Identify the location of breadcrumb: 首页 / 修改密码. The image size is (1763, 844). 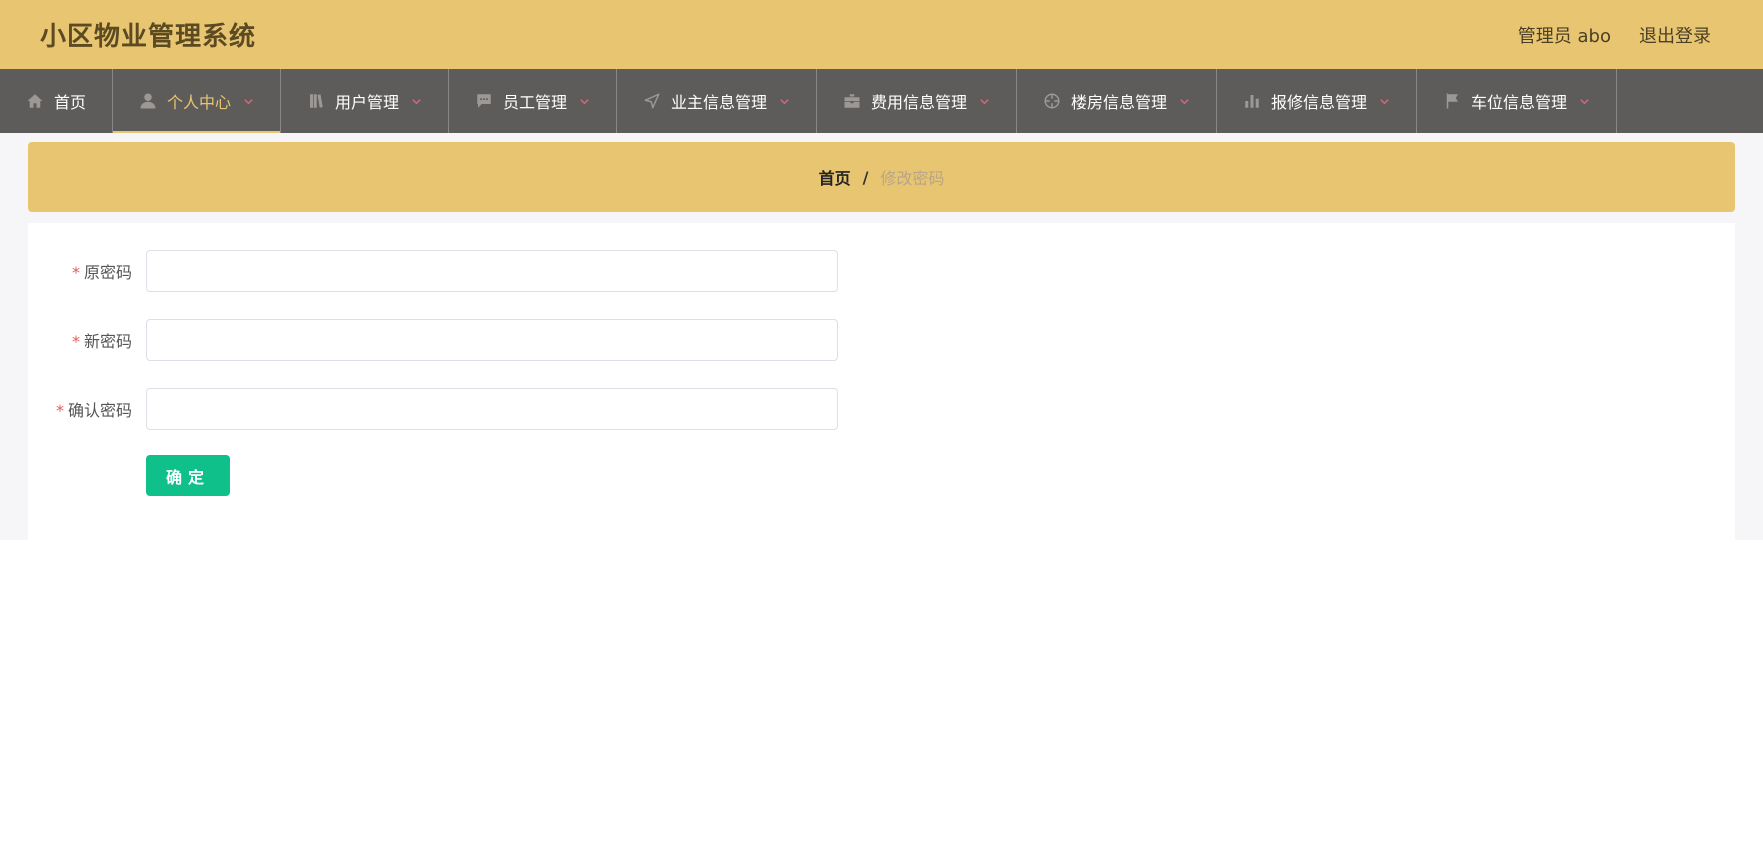
(881, 177).